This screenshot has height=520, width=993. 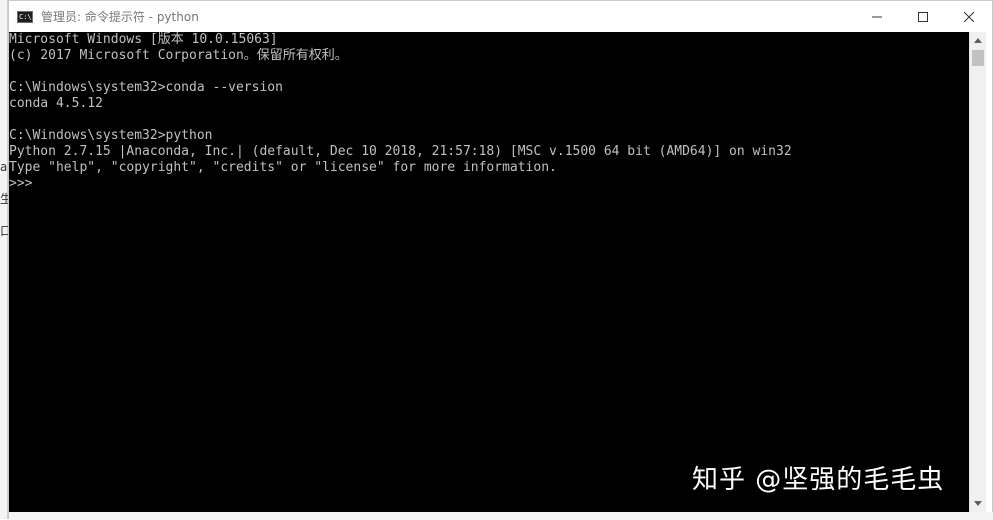 I want to click on scroll-up-button, so click(x=978, y=40).